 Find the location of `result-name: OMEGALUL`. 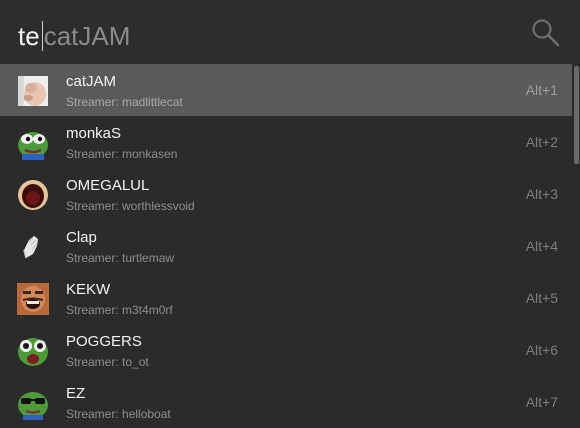

result-name: OMEGALUL is located at coordinates (108, 185).